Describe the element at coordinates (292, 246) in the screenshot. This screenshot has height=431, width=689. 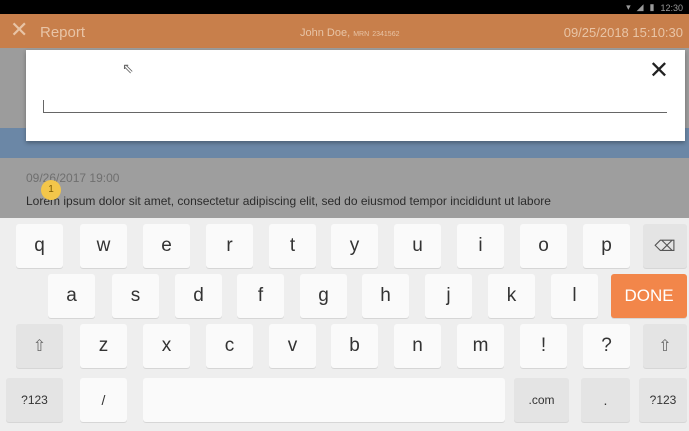
I see `key-t: t` at that location.